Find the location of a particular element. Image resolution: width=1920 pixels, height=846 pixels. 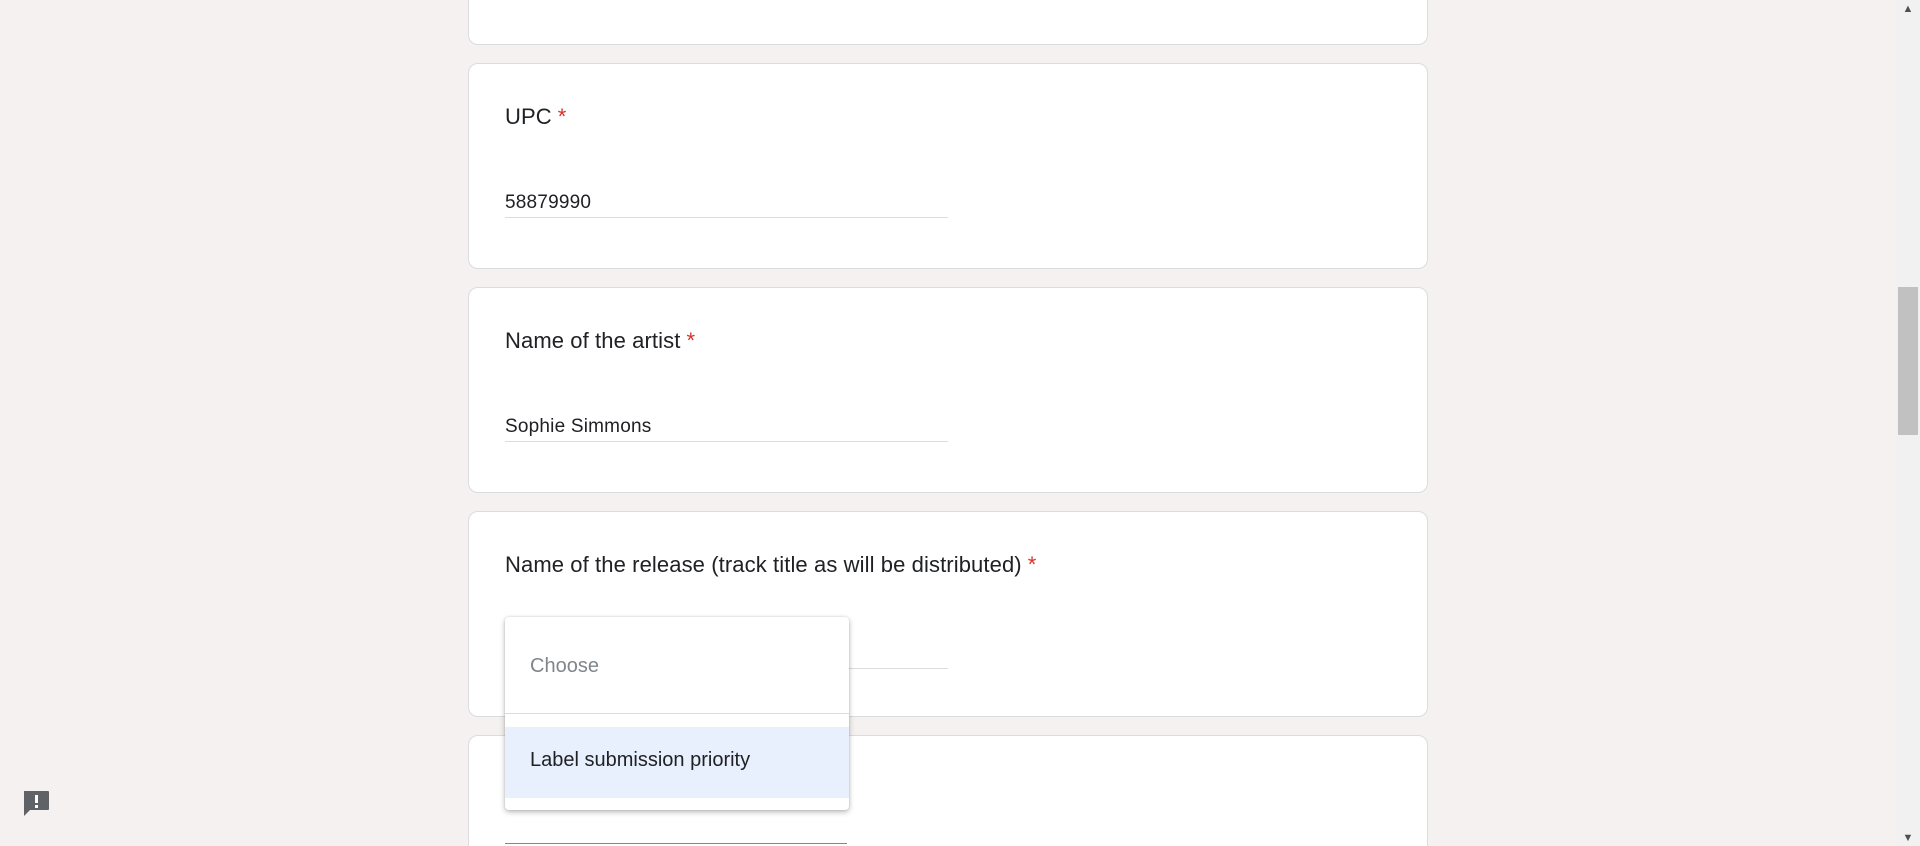

question-title-text: Name of the artist is located at coordinates (593, 340).